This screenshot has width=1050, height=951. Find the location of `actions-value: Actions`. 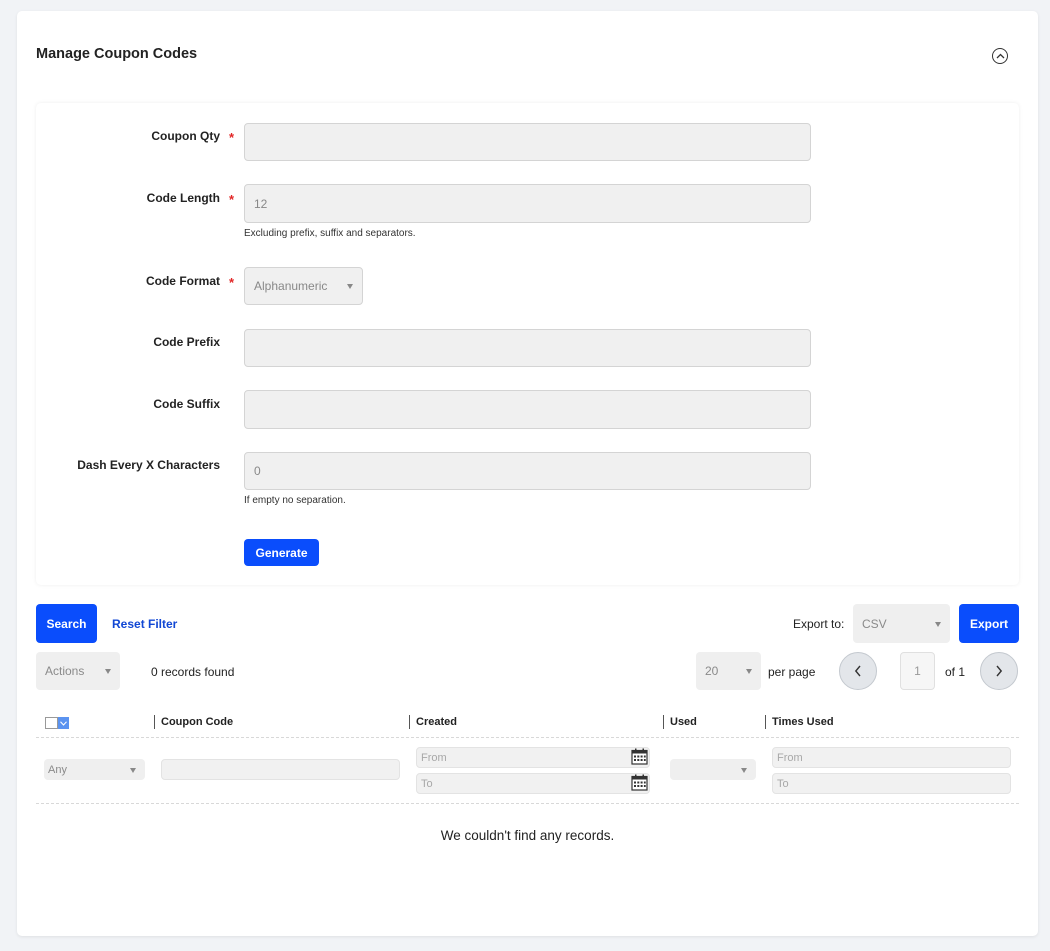

actions-value: Actions is located at coordinates (65, 671).